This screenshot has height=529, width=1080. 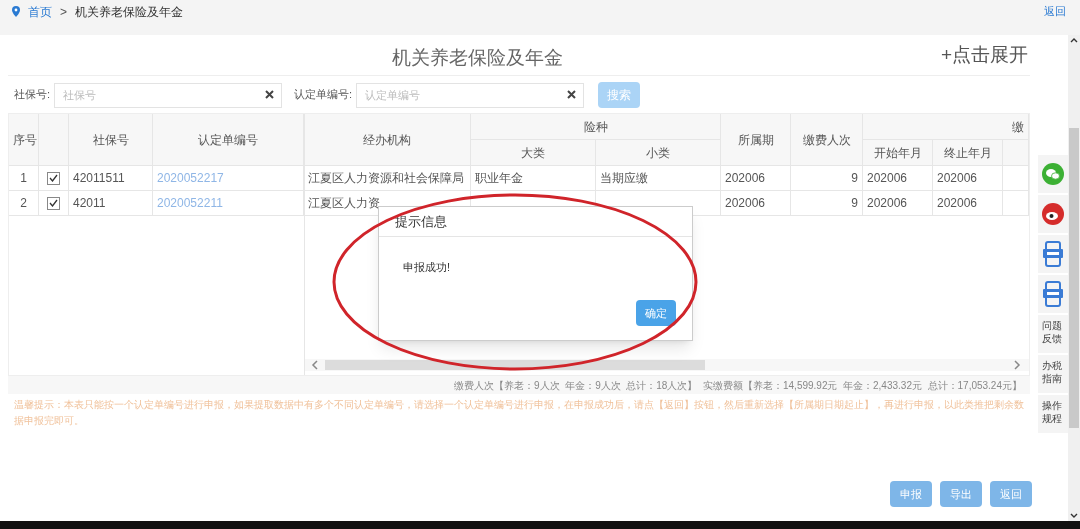 I want to click on scroll-right-icon, so click(x=1017, y=365).